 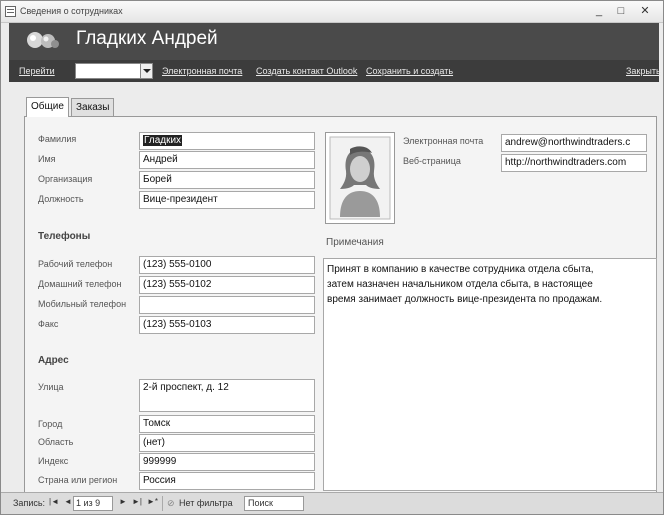 What do you see at coordinates (56, 442) in the screenshot?
I see `region-label: Область` at bounding box center [56, 442].